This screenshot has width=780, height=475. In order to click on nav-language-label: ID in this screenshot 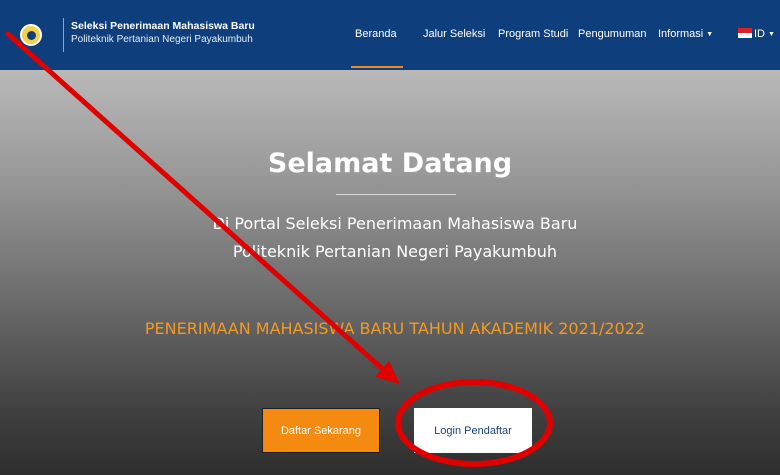, I will do `click(759, 34)`.